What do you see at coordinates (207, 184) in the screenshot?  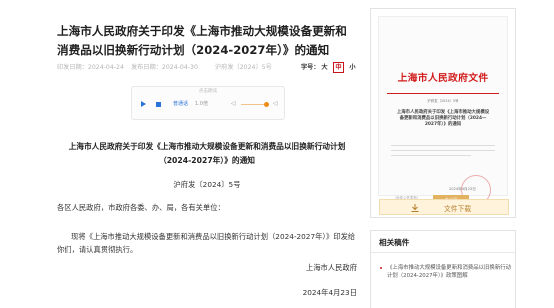 I see `document-number: 沪府发〔2024〕5号` at bounding box center [207, 184].